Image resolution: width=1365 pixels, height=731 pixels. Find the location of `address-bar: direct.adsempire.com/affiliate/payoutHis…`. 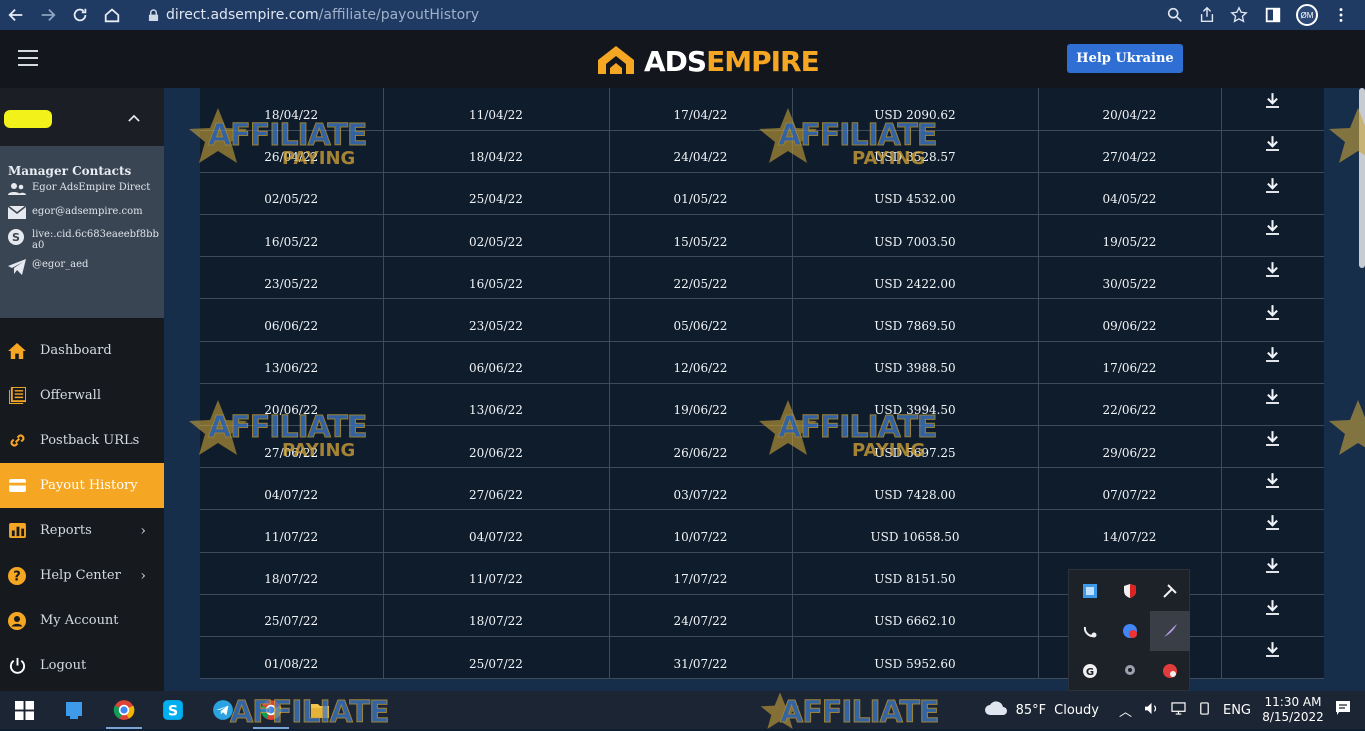

address-bar: direct.adsempire.com/affiliate/payoutHis… is located at coordinates (697, 15).